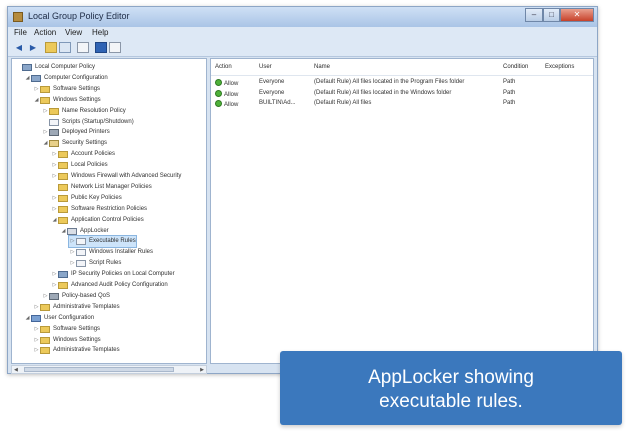  I want to click on tree-item: ▷ Executable Rules, so click(102, 242).